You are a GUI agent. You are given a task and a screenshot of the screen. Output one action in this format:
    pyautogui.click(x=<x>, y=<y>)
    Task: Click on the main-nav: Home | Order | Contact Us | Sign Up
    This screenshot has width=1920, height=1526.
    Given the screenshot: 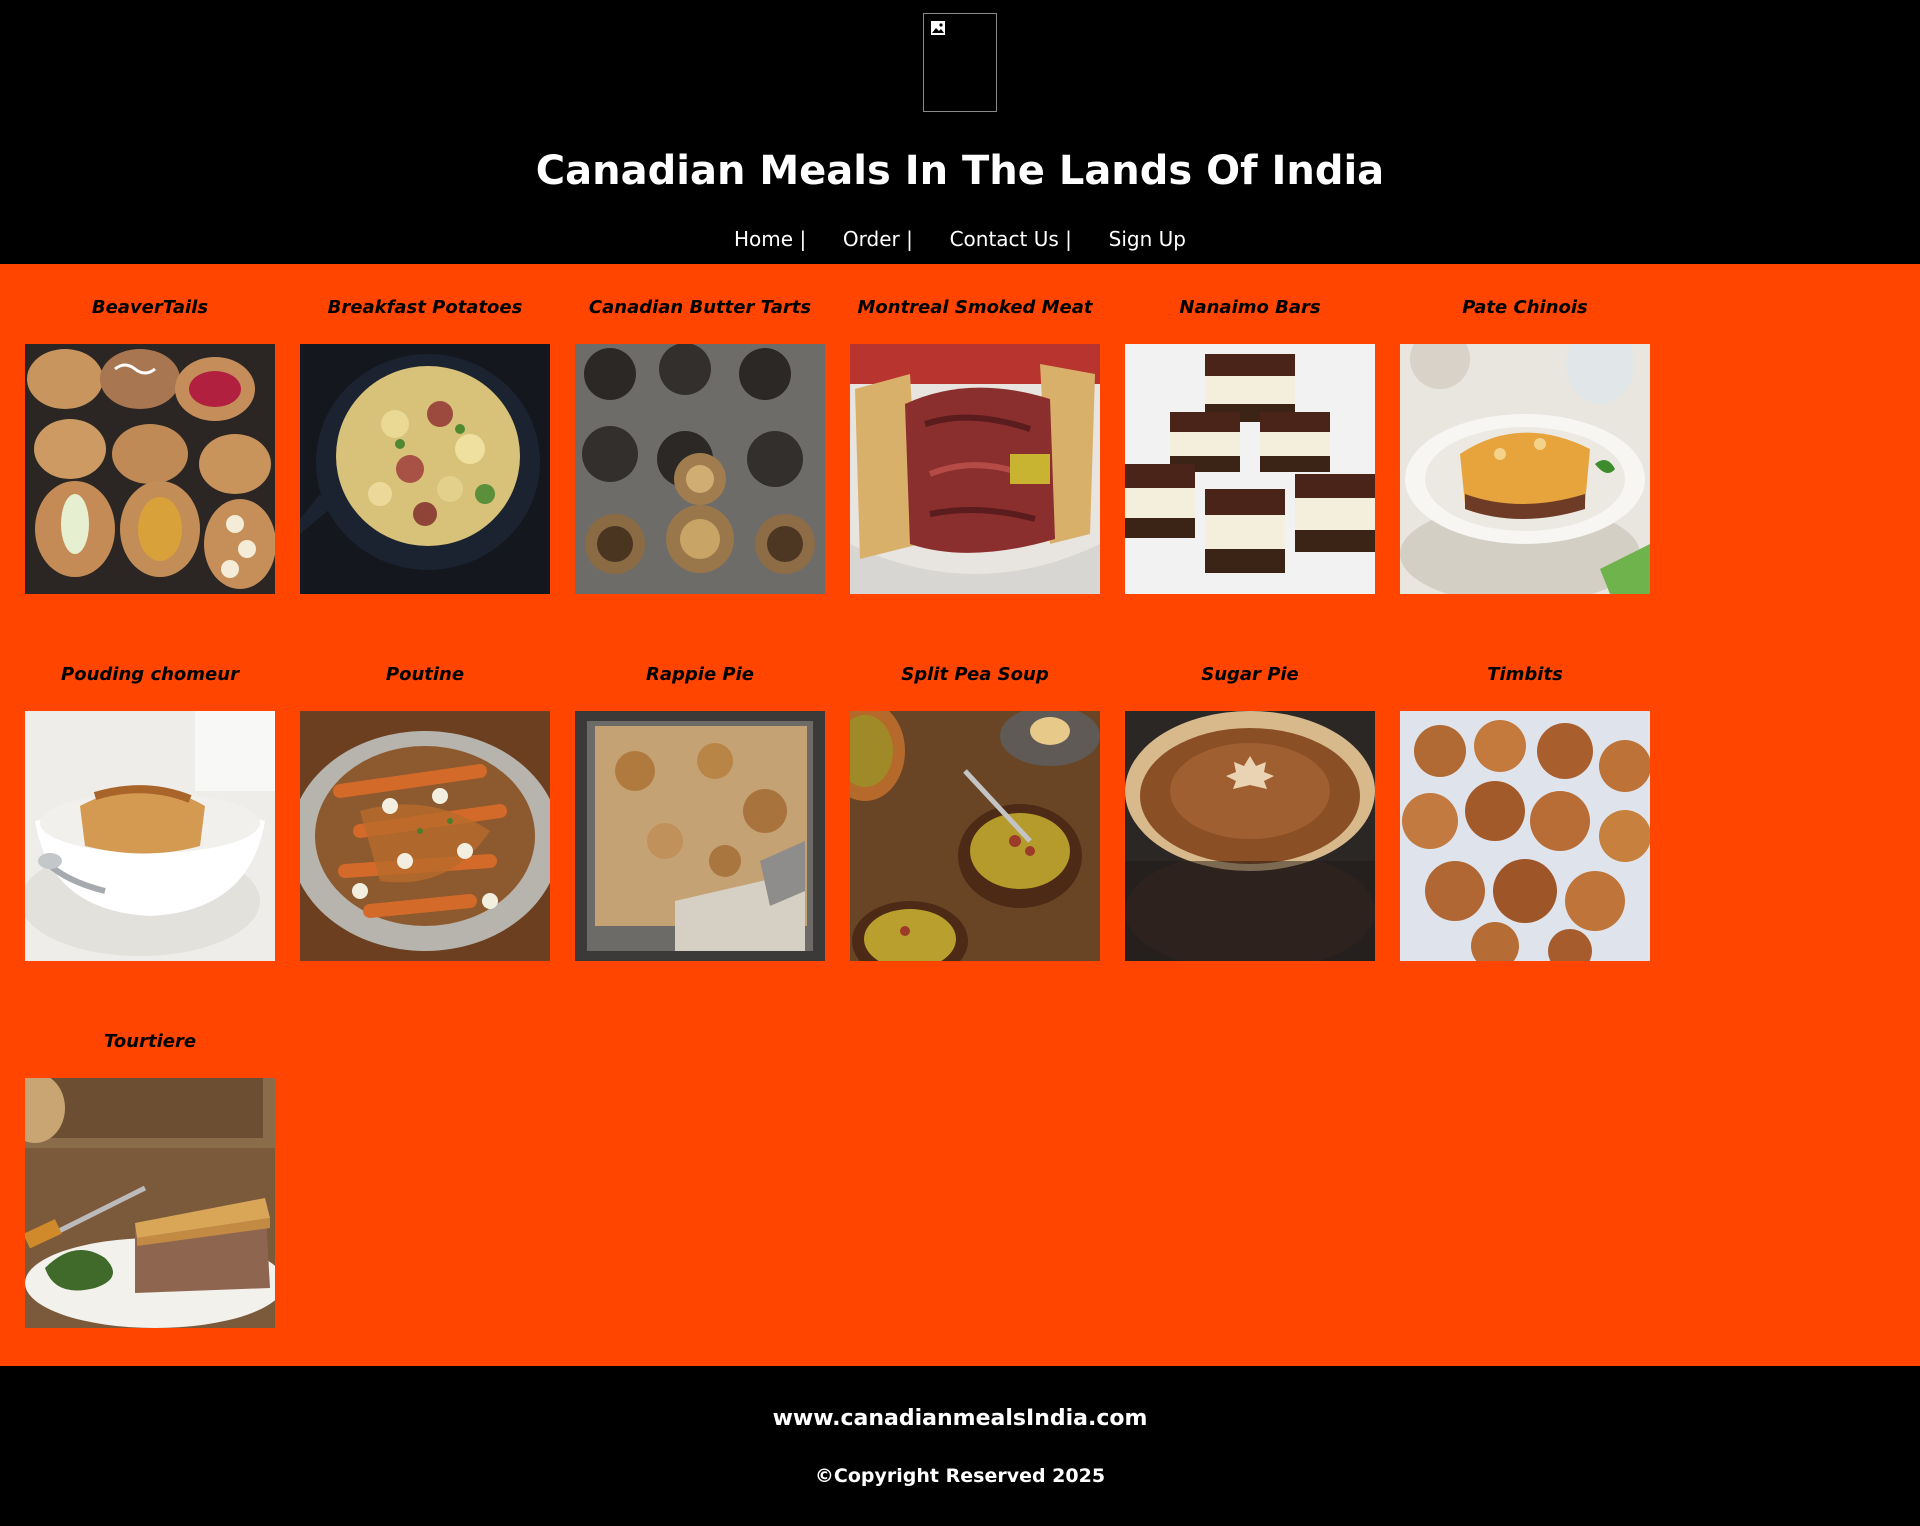 What is the action you would take?
    pyautogui.click(x=960, y=239)
    